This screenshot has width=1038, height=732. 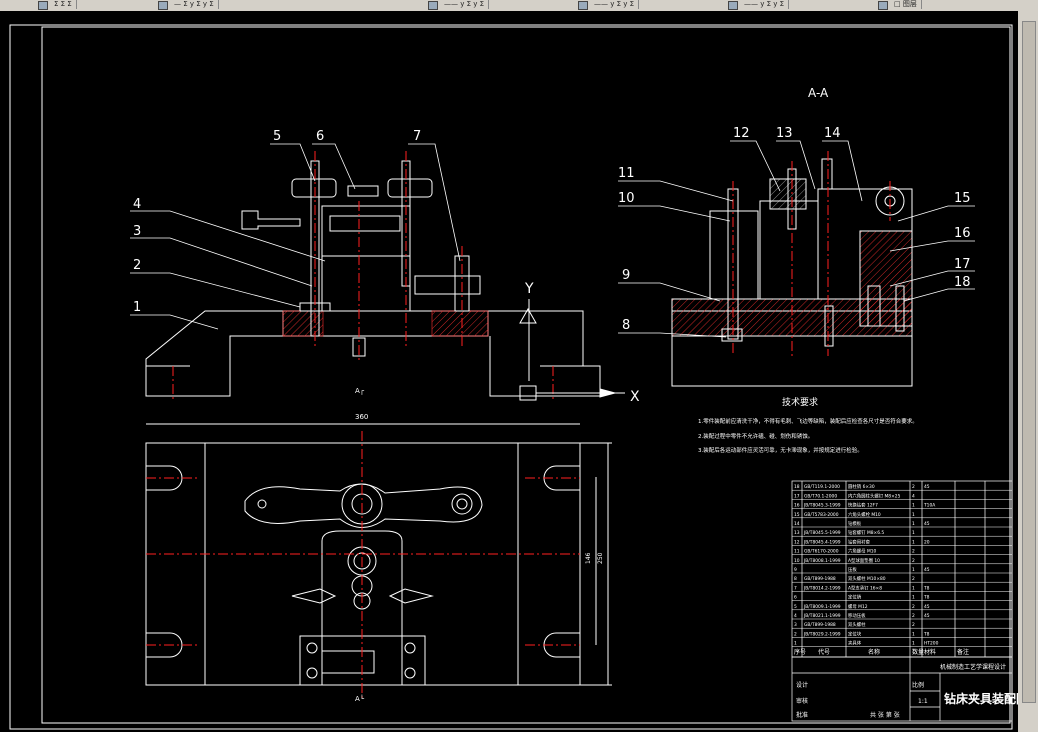 I want to click on part-number: 2, so click(x=137, y=265).